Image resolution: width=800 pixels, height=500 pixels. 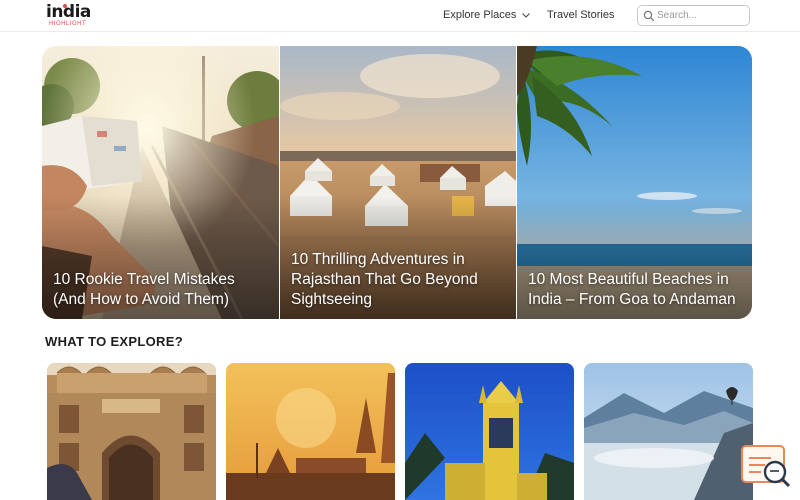 I want to click on church-tower-image, so click(x=489, y=431).